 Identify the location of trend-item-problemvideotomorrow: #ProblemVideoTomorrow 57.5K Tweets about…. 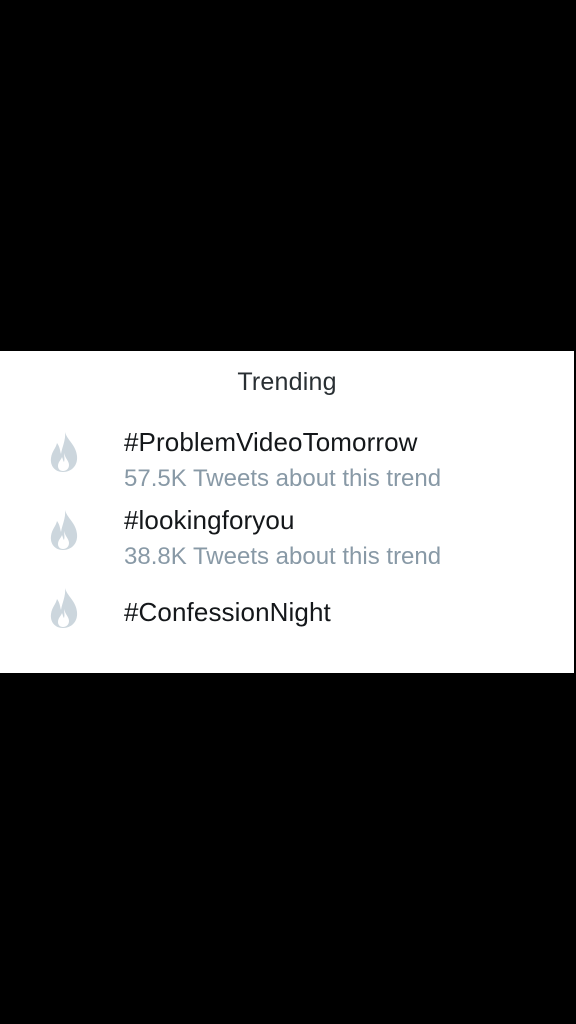
(287, 457).